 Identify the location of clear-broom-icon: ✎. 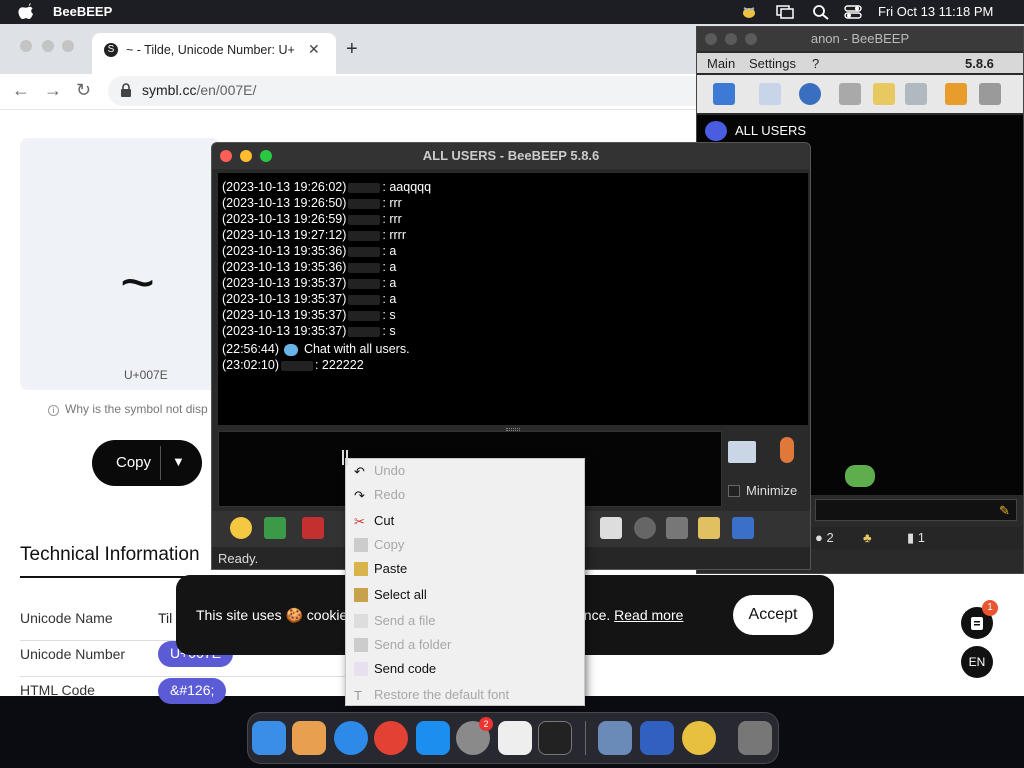
(1004, 511).